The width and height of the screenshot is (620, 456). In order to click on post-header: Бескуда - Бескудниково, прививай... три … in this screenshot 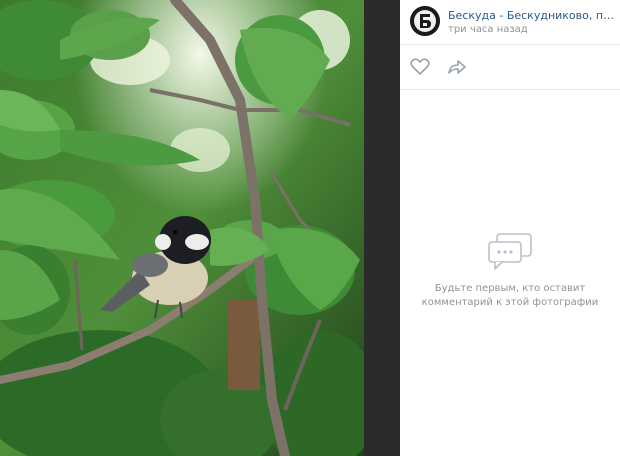, I will do `click(510, 22)`.